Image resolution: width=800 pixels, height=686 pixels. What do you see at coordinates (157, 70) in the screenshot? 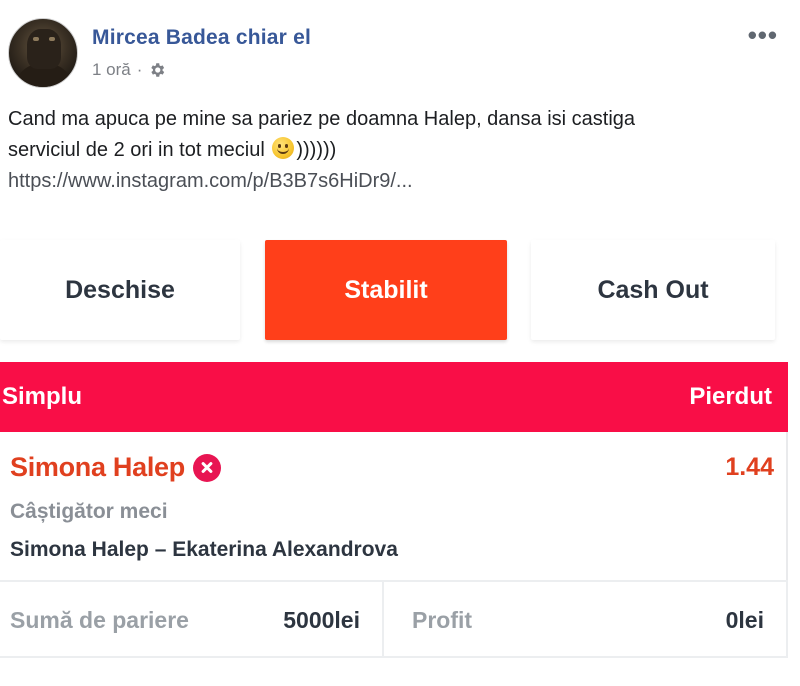
I see `gear-icon` at bounding box center [157, 70].